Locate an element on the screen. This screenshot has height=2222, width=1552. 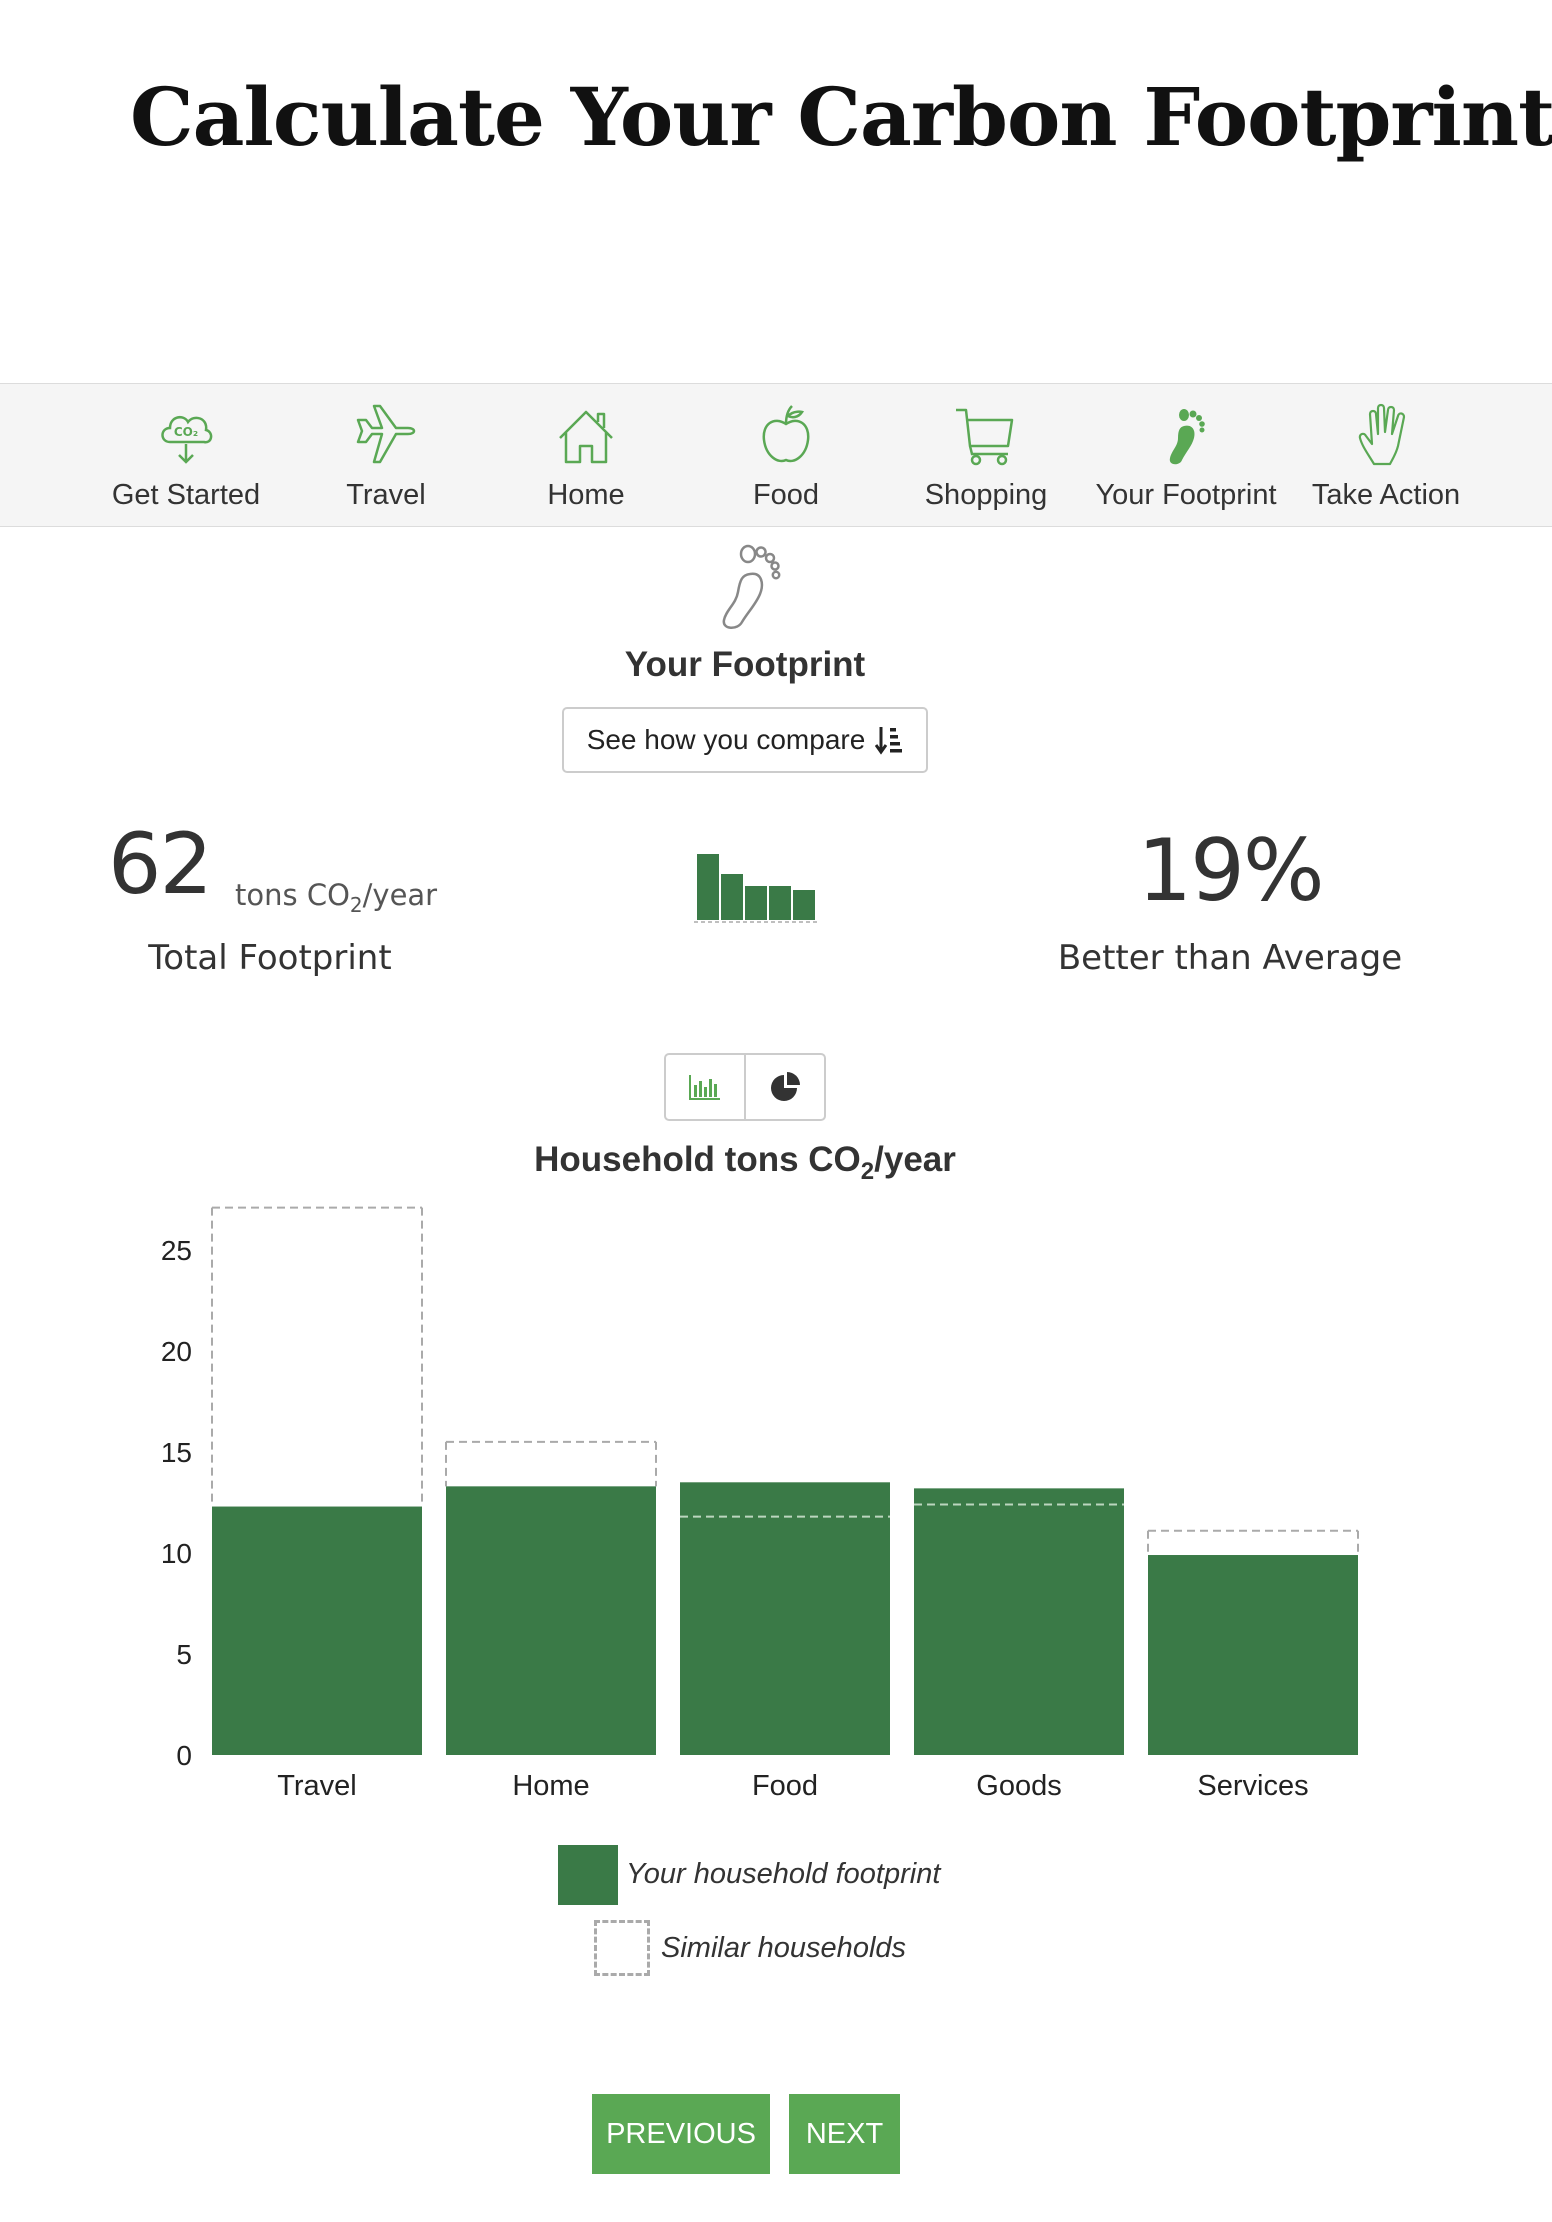
total-footprint-value: 62 is located at coordinates (160, 864).